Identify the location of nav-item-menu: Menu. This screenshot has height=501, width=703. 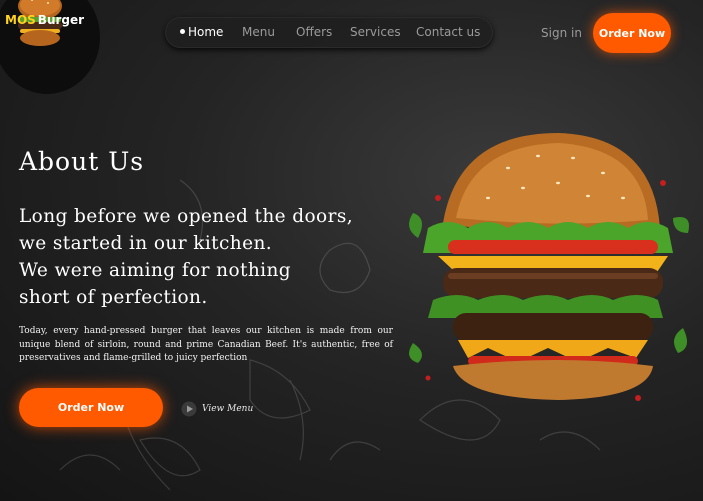
(258, 32).